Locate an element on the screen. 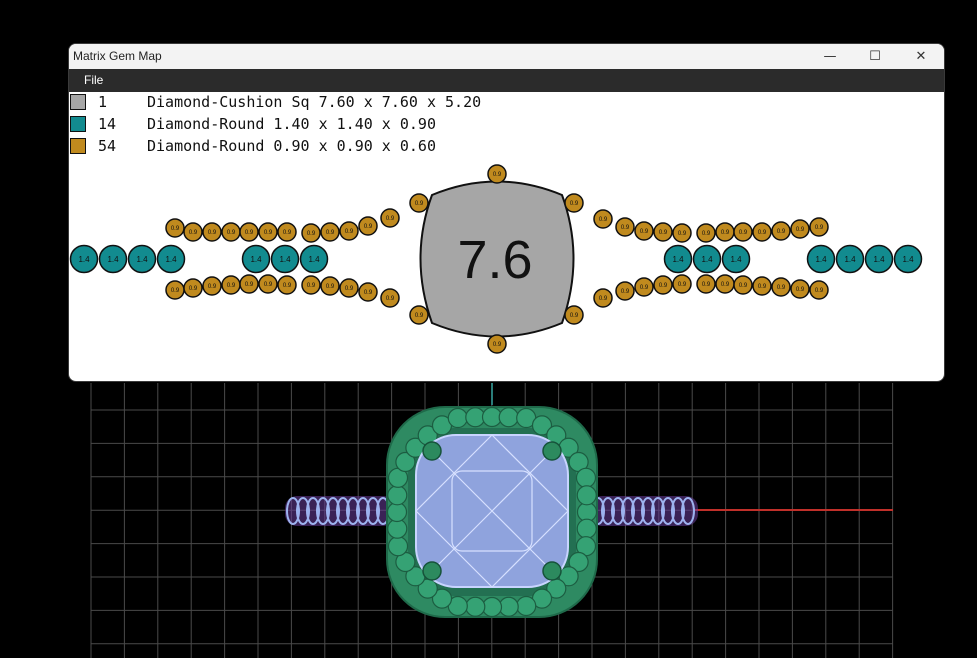 Image resolution: width=977 pixels, height=658 pixels. cushion-center-gem: 7.6 is located at coordinates (497, 259).